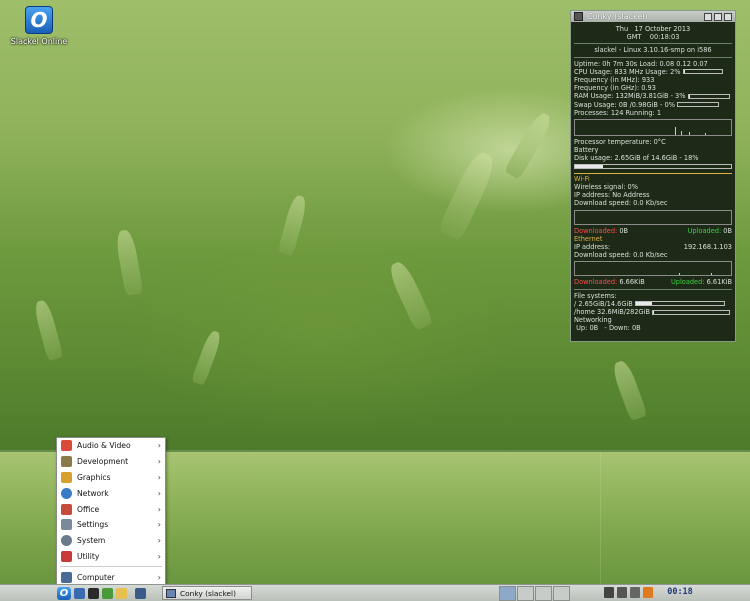  I want to click on cpu-graph, so click(653, 128).